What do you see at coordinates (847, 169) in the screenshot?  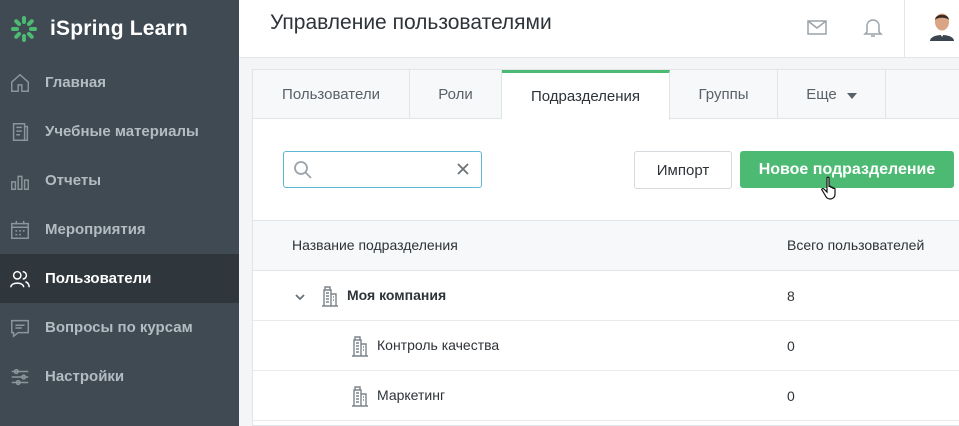 I see `new-department-button: Новое подразделение` at bounding box center [847, 169].